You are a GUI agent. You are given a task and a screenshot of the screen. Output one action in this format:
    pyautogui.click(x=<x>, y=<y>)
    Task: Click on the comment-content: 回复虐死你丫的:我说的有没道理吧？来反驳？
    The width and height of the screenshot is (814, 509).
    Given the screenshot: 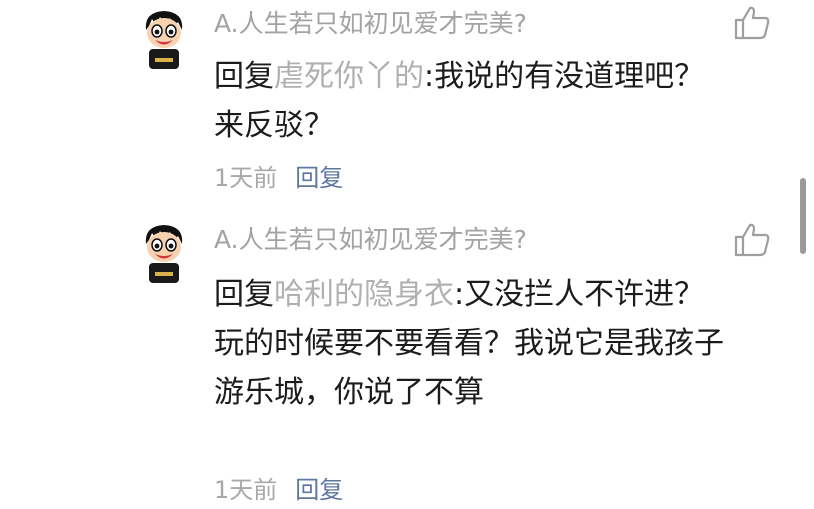 What is the action you would take?
    pyautogui.click(x=474, y=101)
    